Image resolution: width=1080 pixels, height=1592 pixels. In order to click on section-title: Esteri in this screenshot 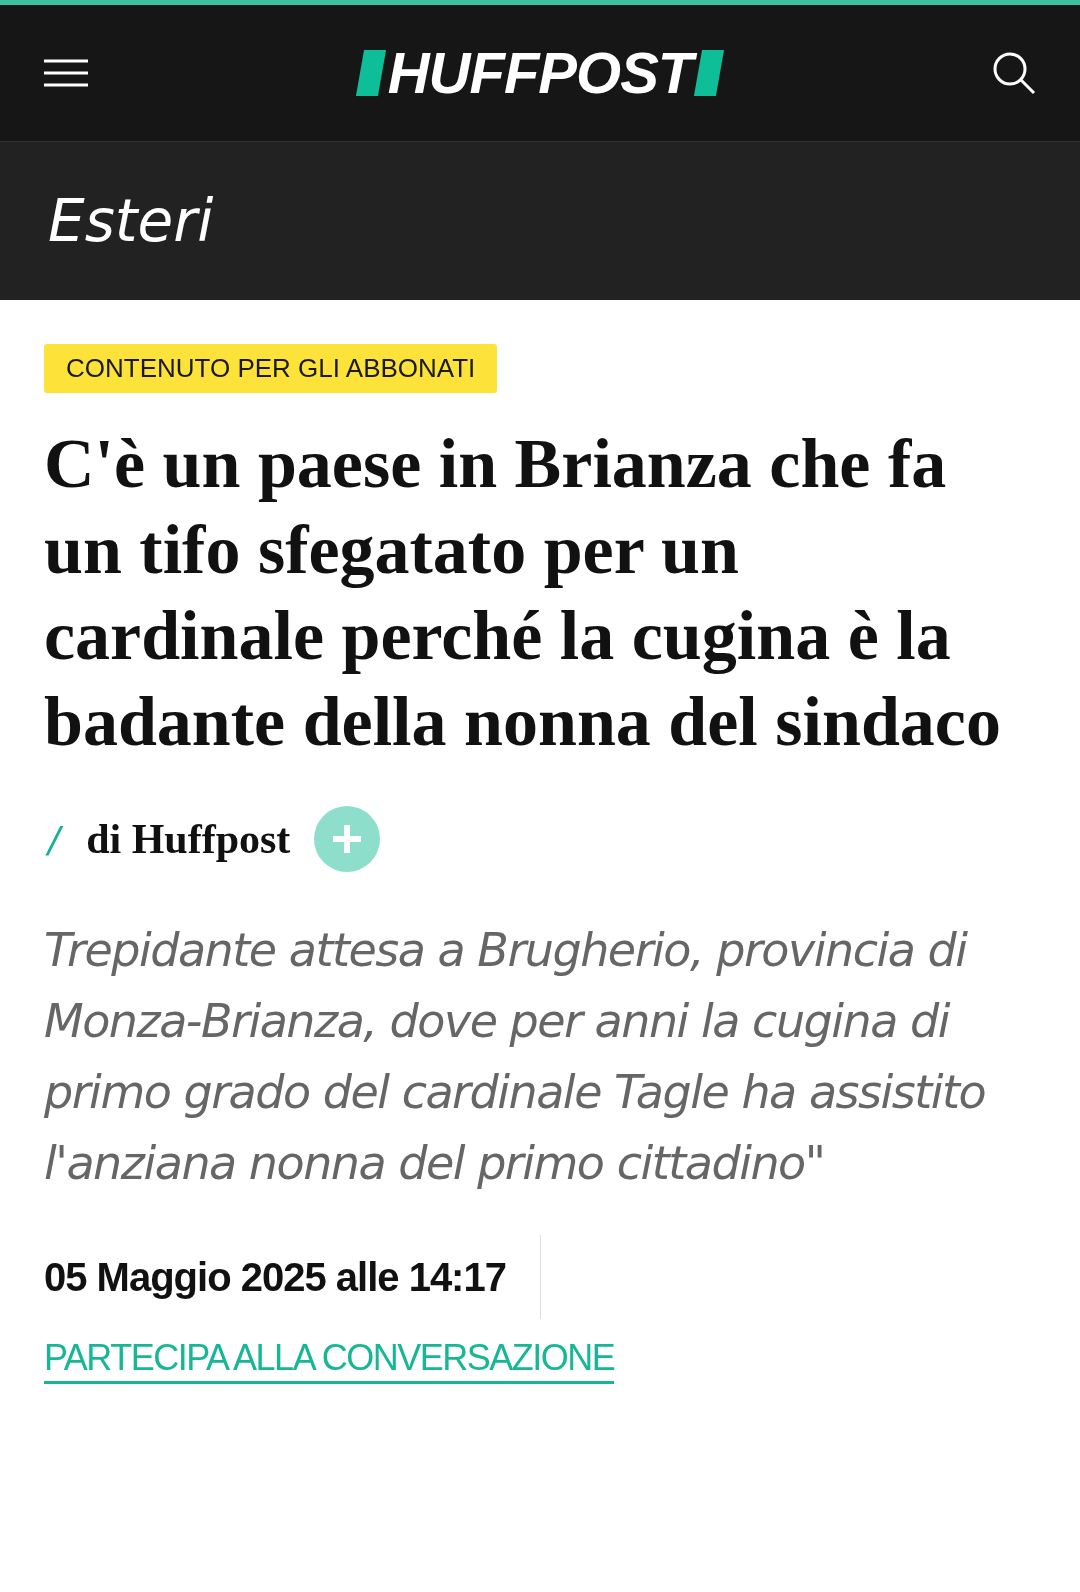, I will do `click(131, 221)`.